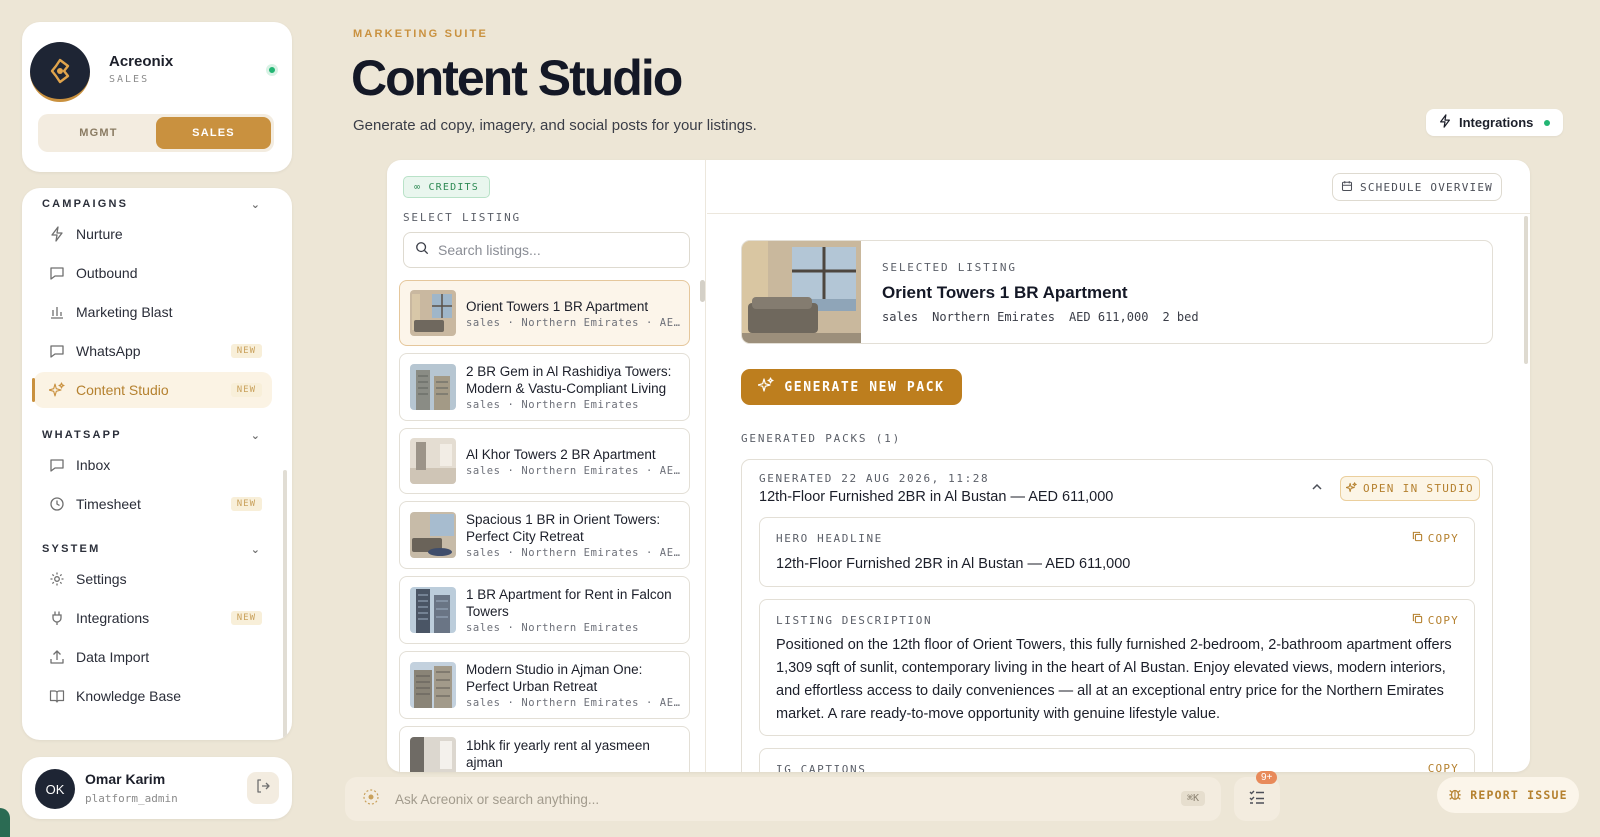  What do you see at coordinates (85, 204) in the screenshot?
I see `nav-section-title: CAMPAIGNS` at bounding box center [85, 204].